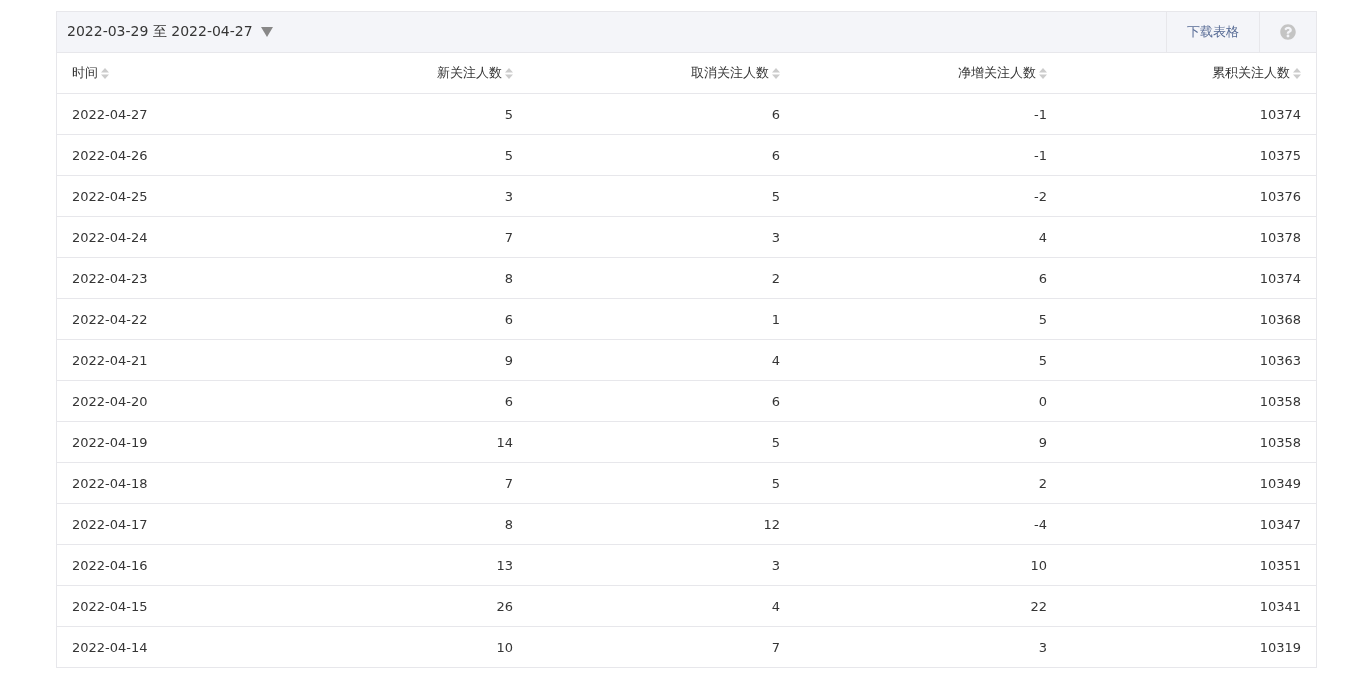 The image size is (1348, 682). Describe the element at coordinates (85, 73) in the screenshot. I see `column-header-text: 时间` at that location.